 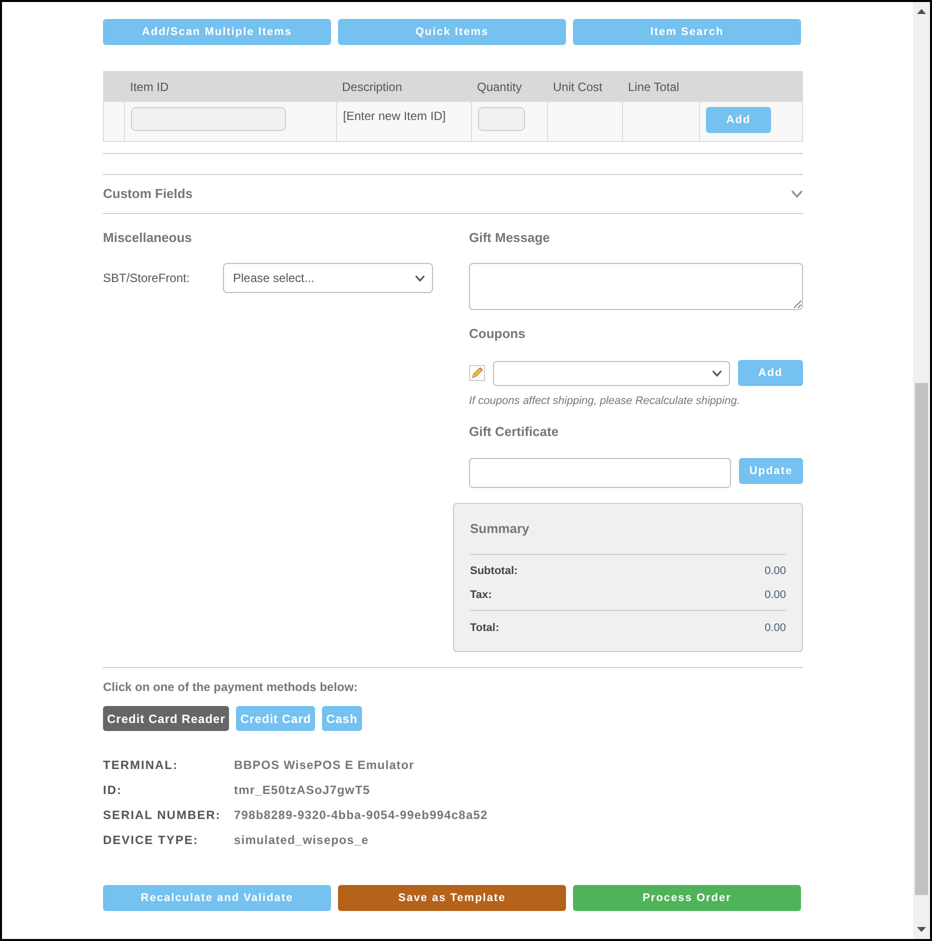 I want to click on item-action-button: Add/Scan Multiple Items, so click(x=217, y=32).